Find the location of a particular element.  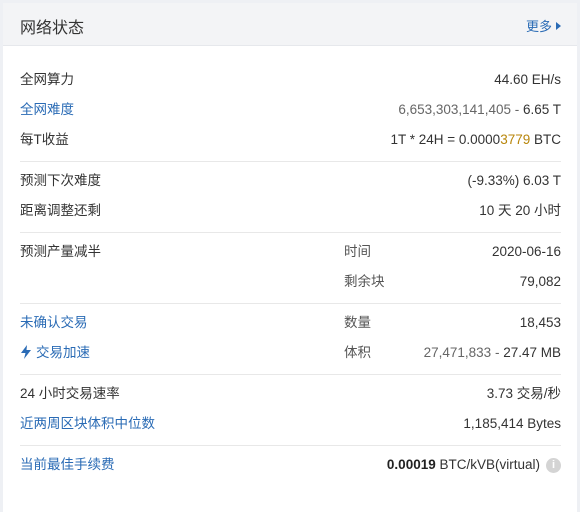

next-difficulty-value: (-9.33%) 6.03 T is located at coordinates (514, 181).